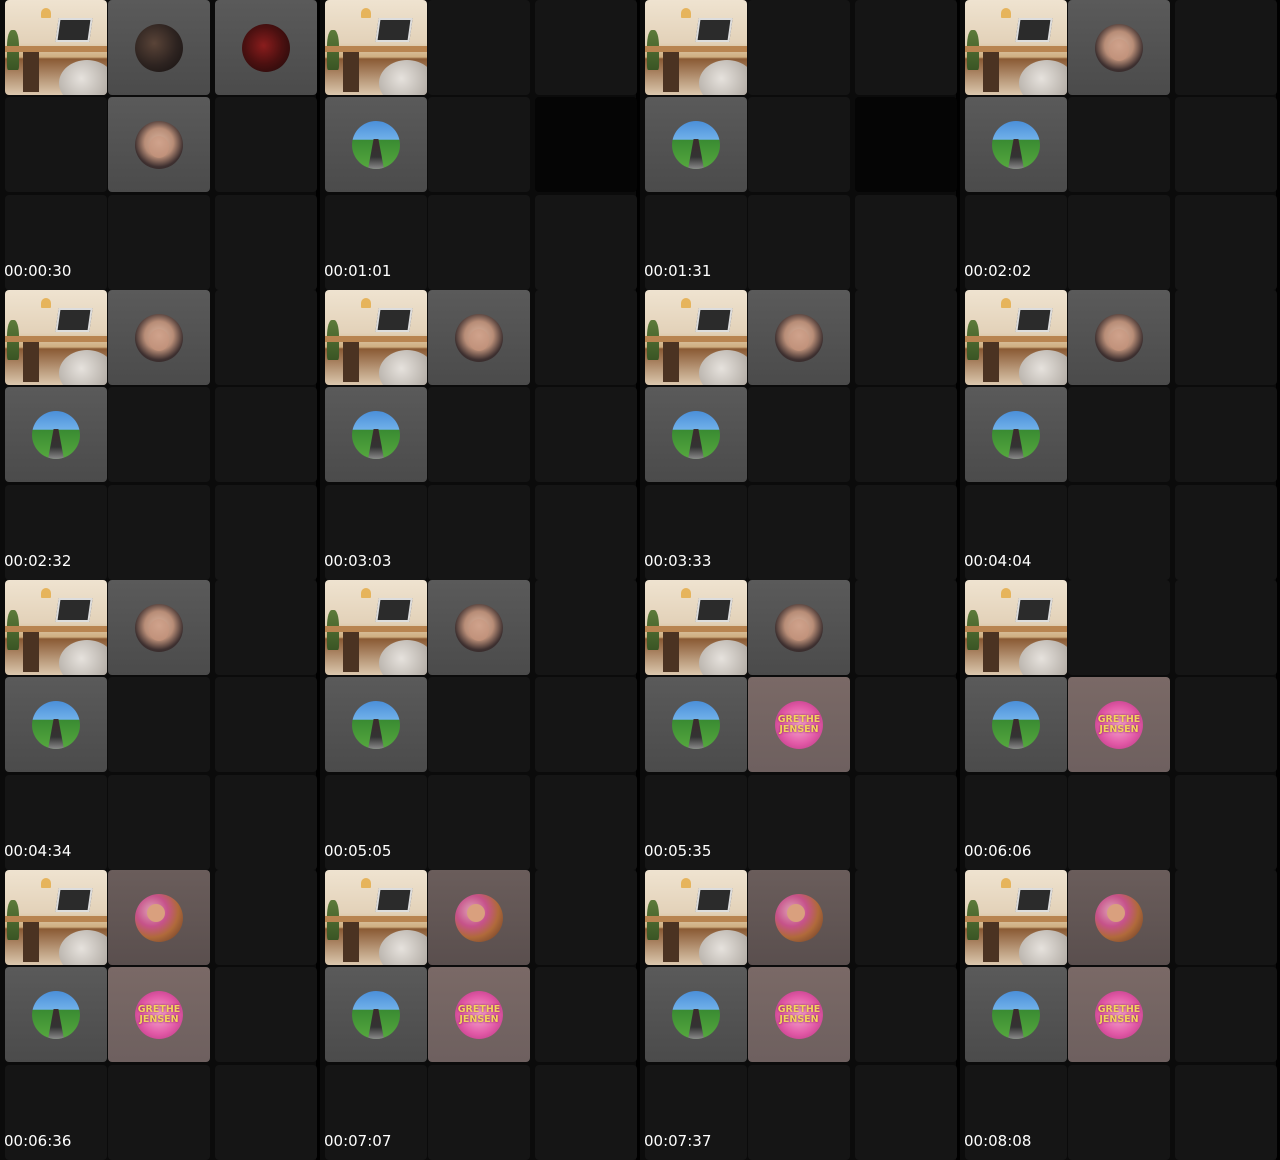  I want to click on avatar-text: GRETHE JENSEN, so click(159, 1015).